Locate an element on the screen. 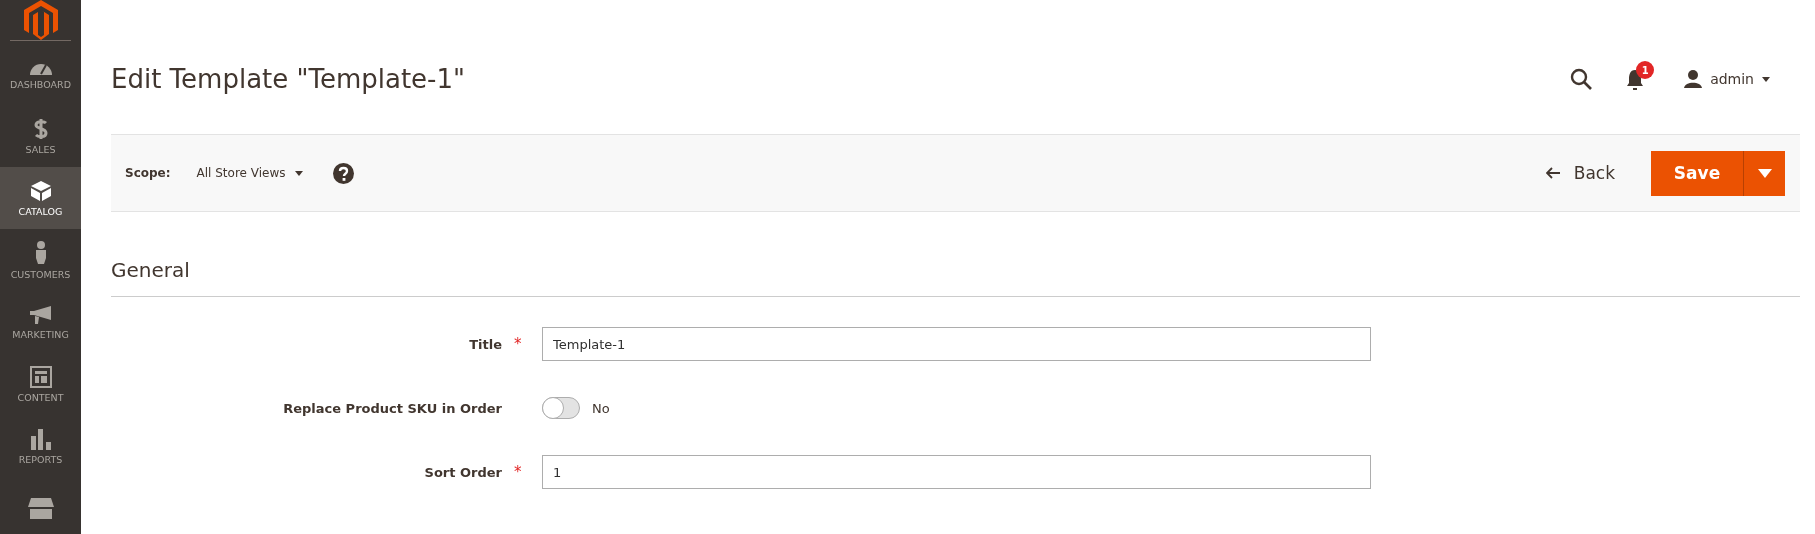 Image resolution: width=1815 pixels, height=534 pixels. storefront-icon is located at coordinates (40, 508).